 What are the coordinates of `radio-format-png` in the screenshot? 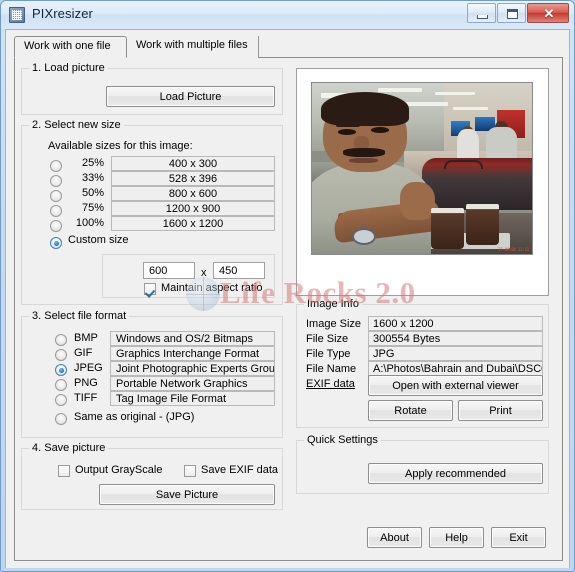 It's located at (61, 385).